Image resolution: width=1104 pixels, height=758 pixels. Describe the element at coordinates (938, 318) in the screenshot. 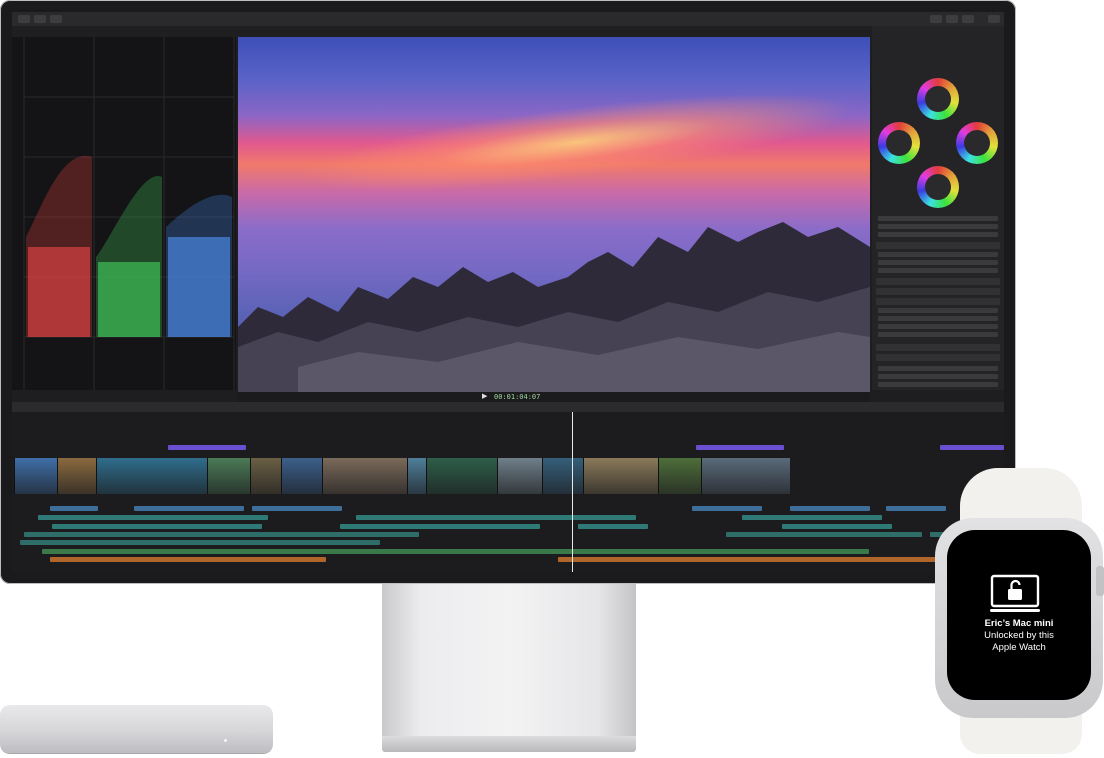

I see `highlights-saturation-row` at that location.